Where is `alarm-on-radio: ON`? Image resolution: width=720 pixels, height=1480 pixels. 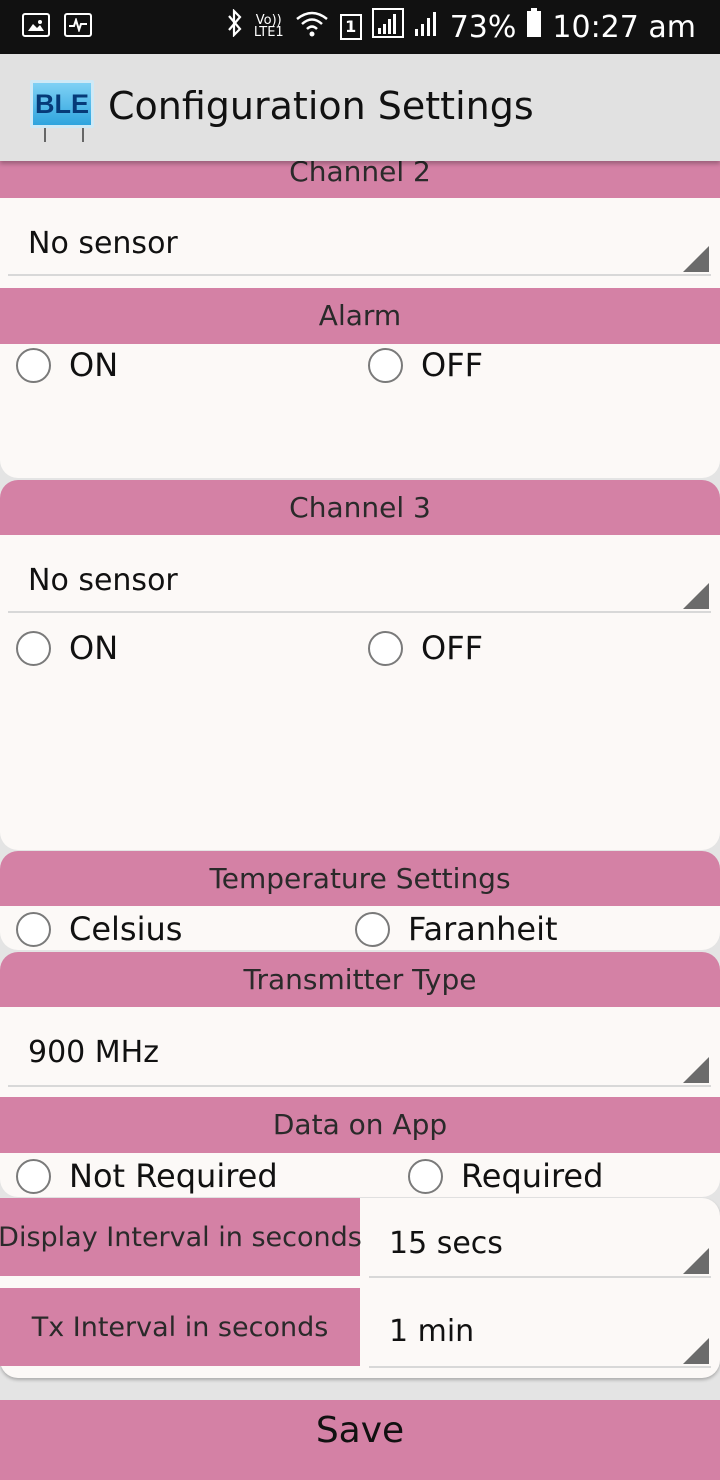
alarm-on-radio: ON is located at coordinates (67, 365).